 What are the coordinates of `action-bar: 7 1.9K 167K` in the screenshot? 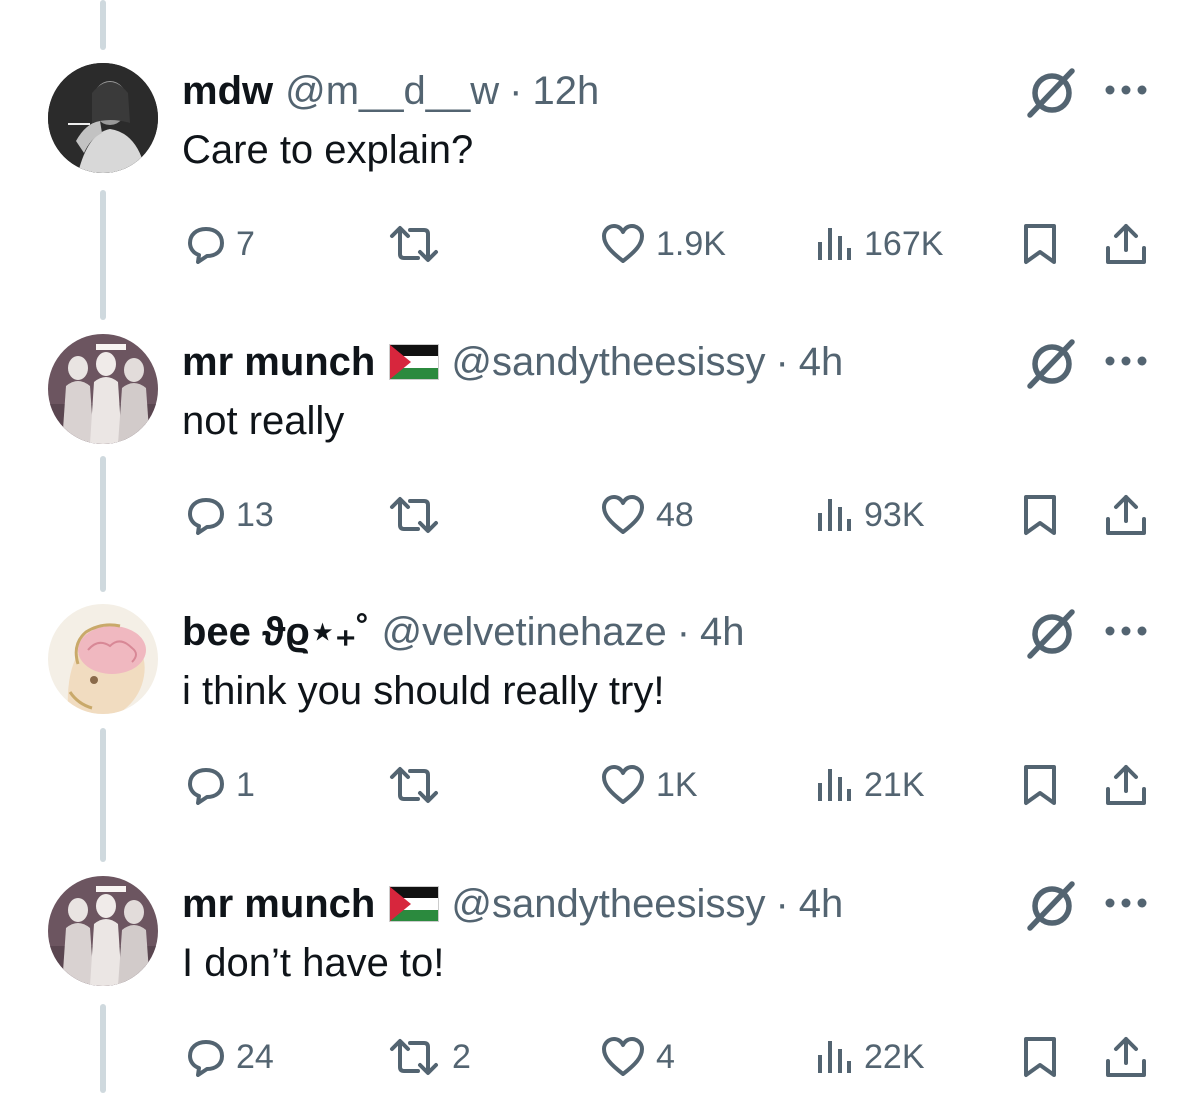 It's located at (600, 244).